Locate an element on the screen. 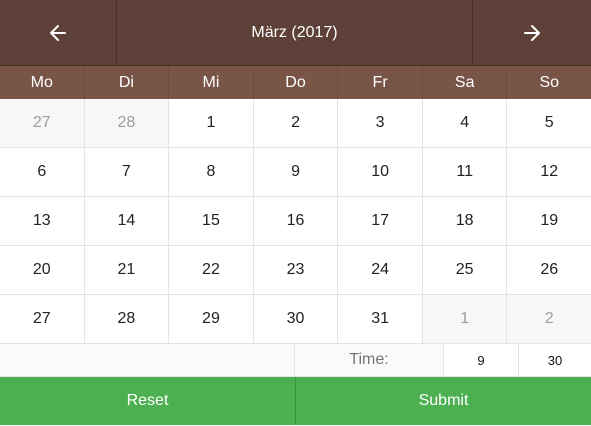  calendar-day: 25 is located at coordinates (465, 270).